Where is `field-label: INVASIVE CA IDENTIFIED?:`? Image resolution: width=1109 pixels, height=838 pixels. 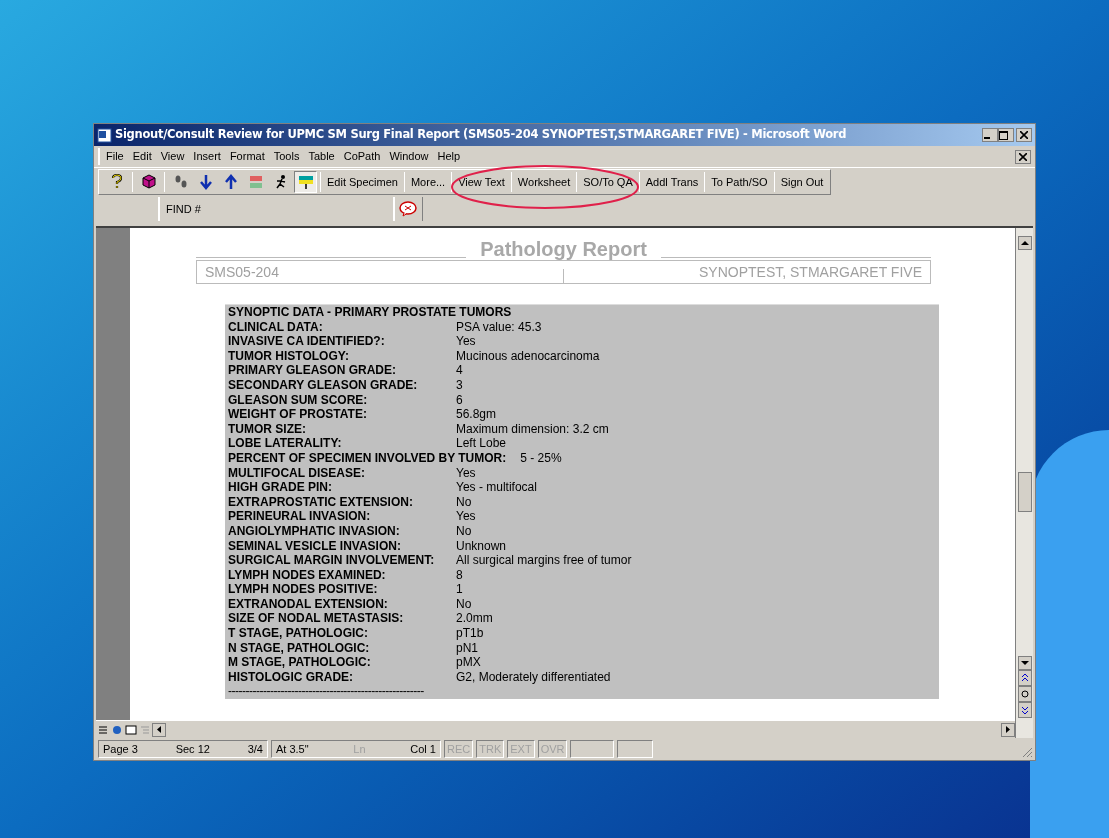
field-label: INVASIVE CA IDENTIFIED?: is located at coordinates (307, 341).